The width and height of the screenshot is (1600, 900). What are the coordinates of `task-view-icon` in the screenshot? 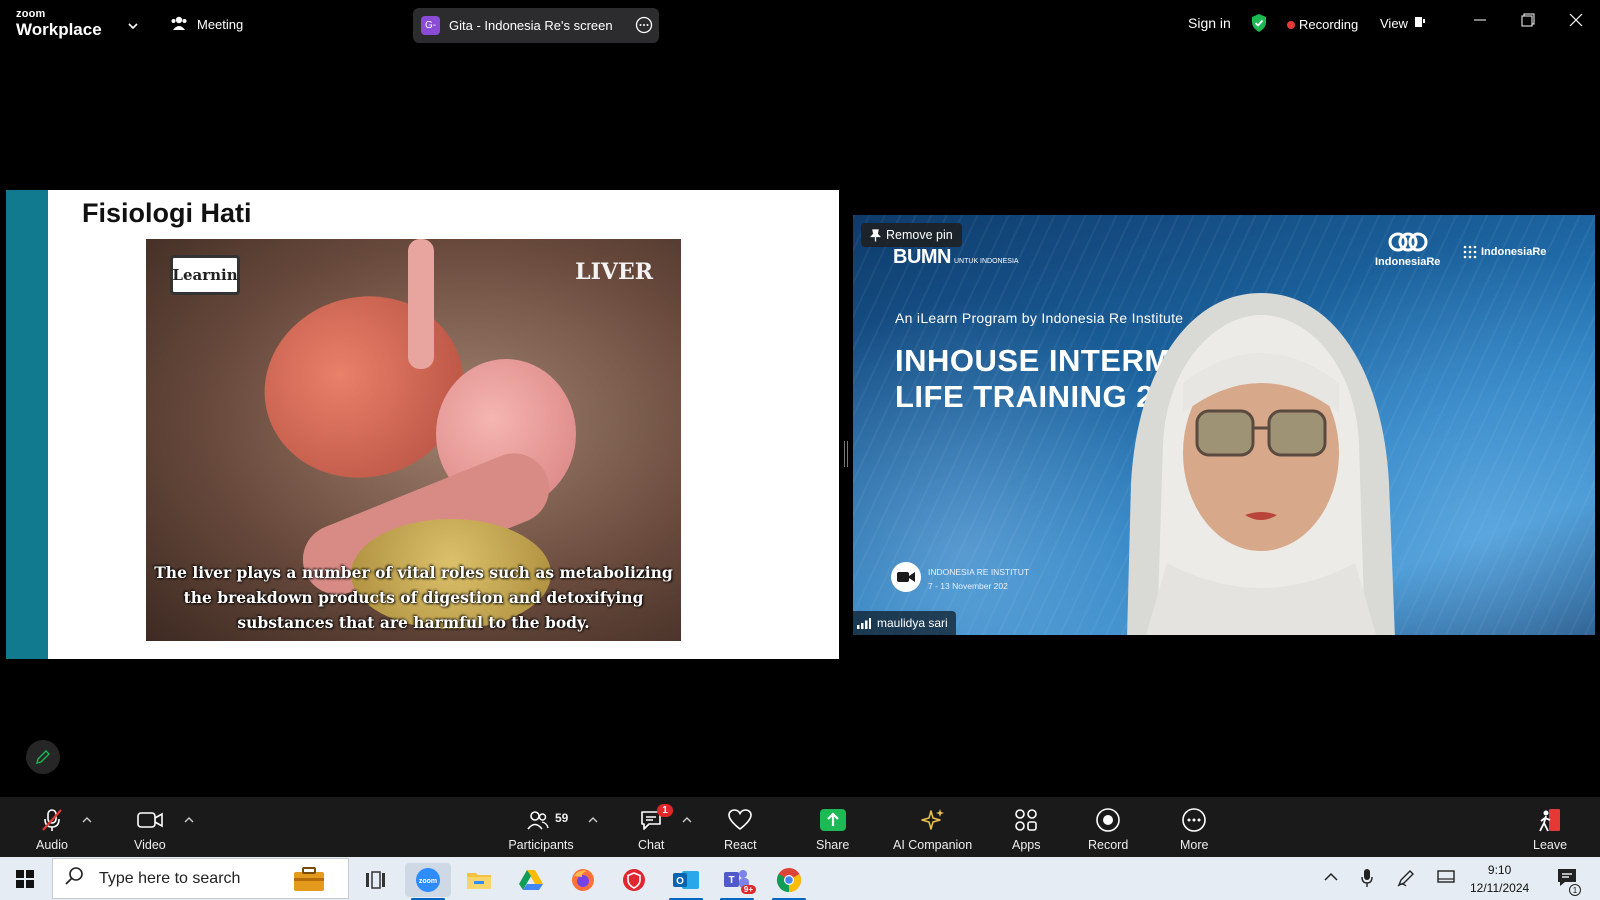 It's located at (375, 880).